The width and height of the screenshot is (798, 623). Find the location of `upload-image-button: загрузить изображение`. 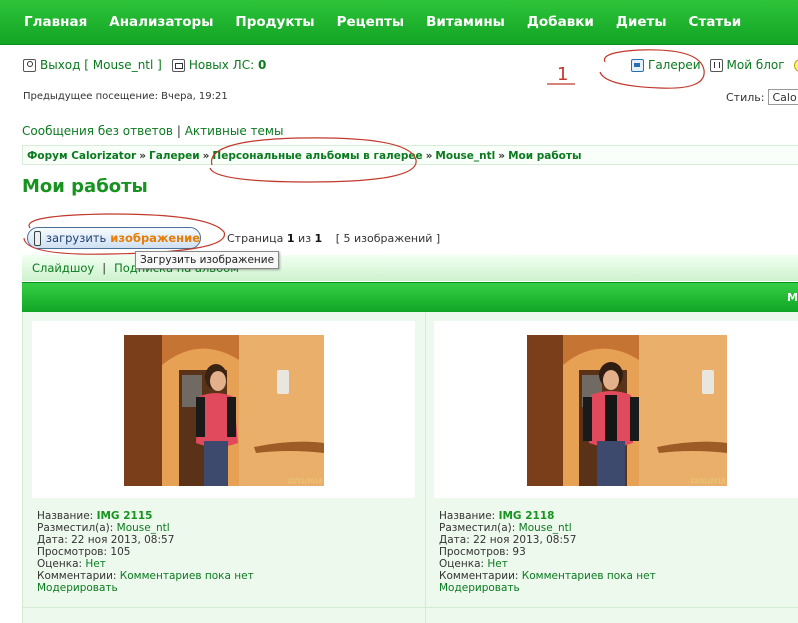

upload-image-button: загрузить изображение is located at coordinates (114, 238).